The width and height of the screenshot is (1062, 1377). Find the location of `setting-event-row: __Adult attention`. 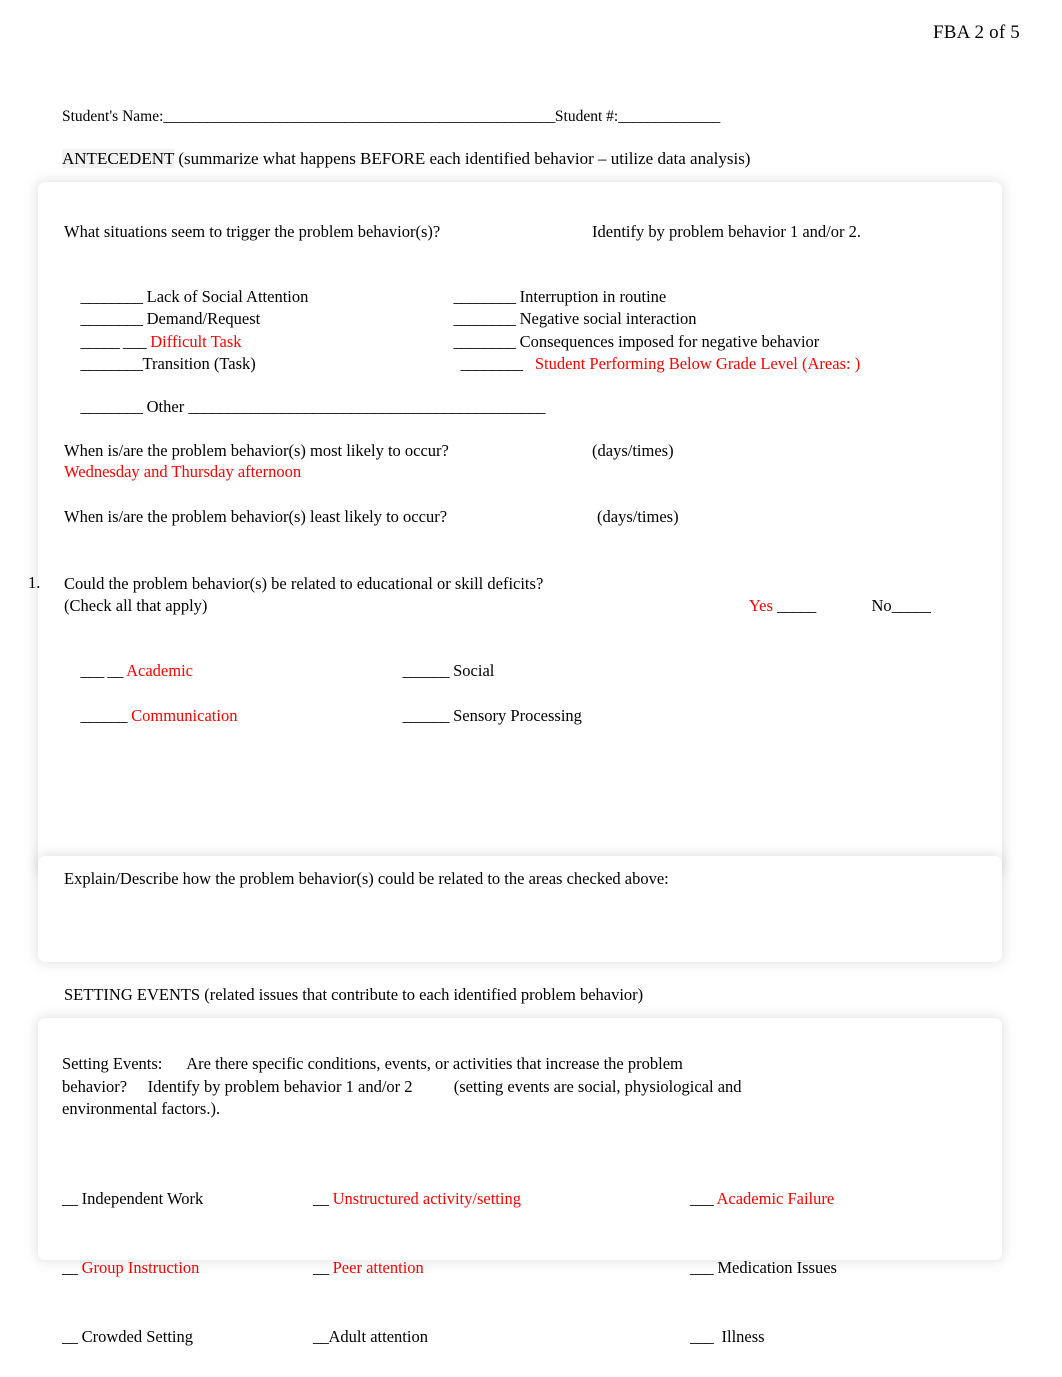

setting-event-row: __Adult attention is located at coordinates (417, 1336).